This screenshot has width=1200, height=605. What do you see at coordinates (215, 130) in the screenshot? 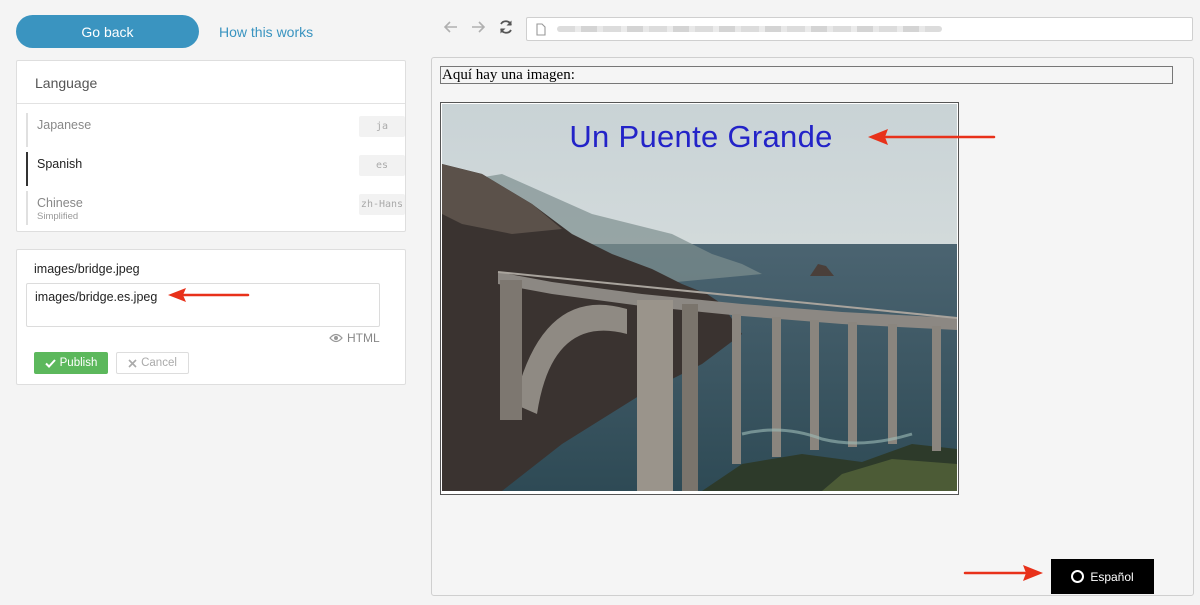
I see `language-item-japanese: Japanese ja` at bounding box center [215, 130].